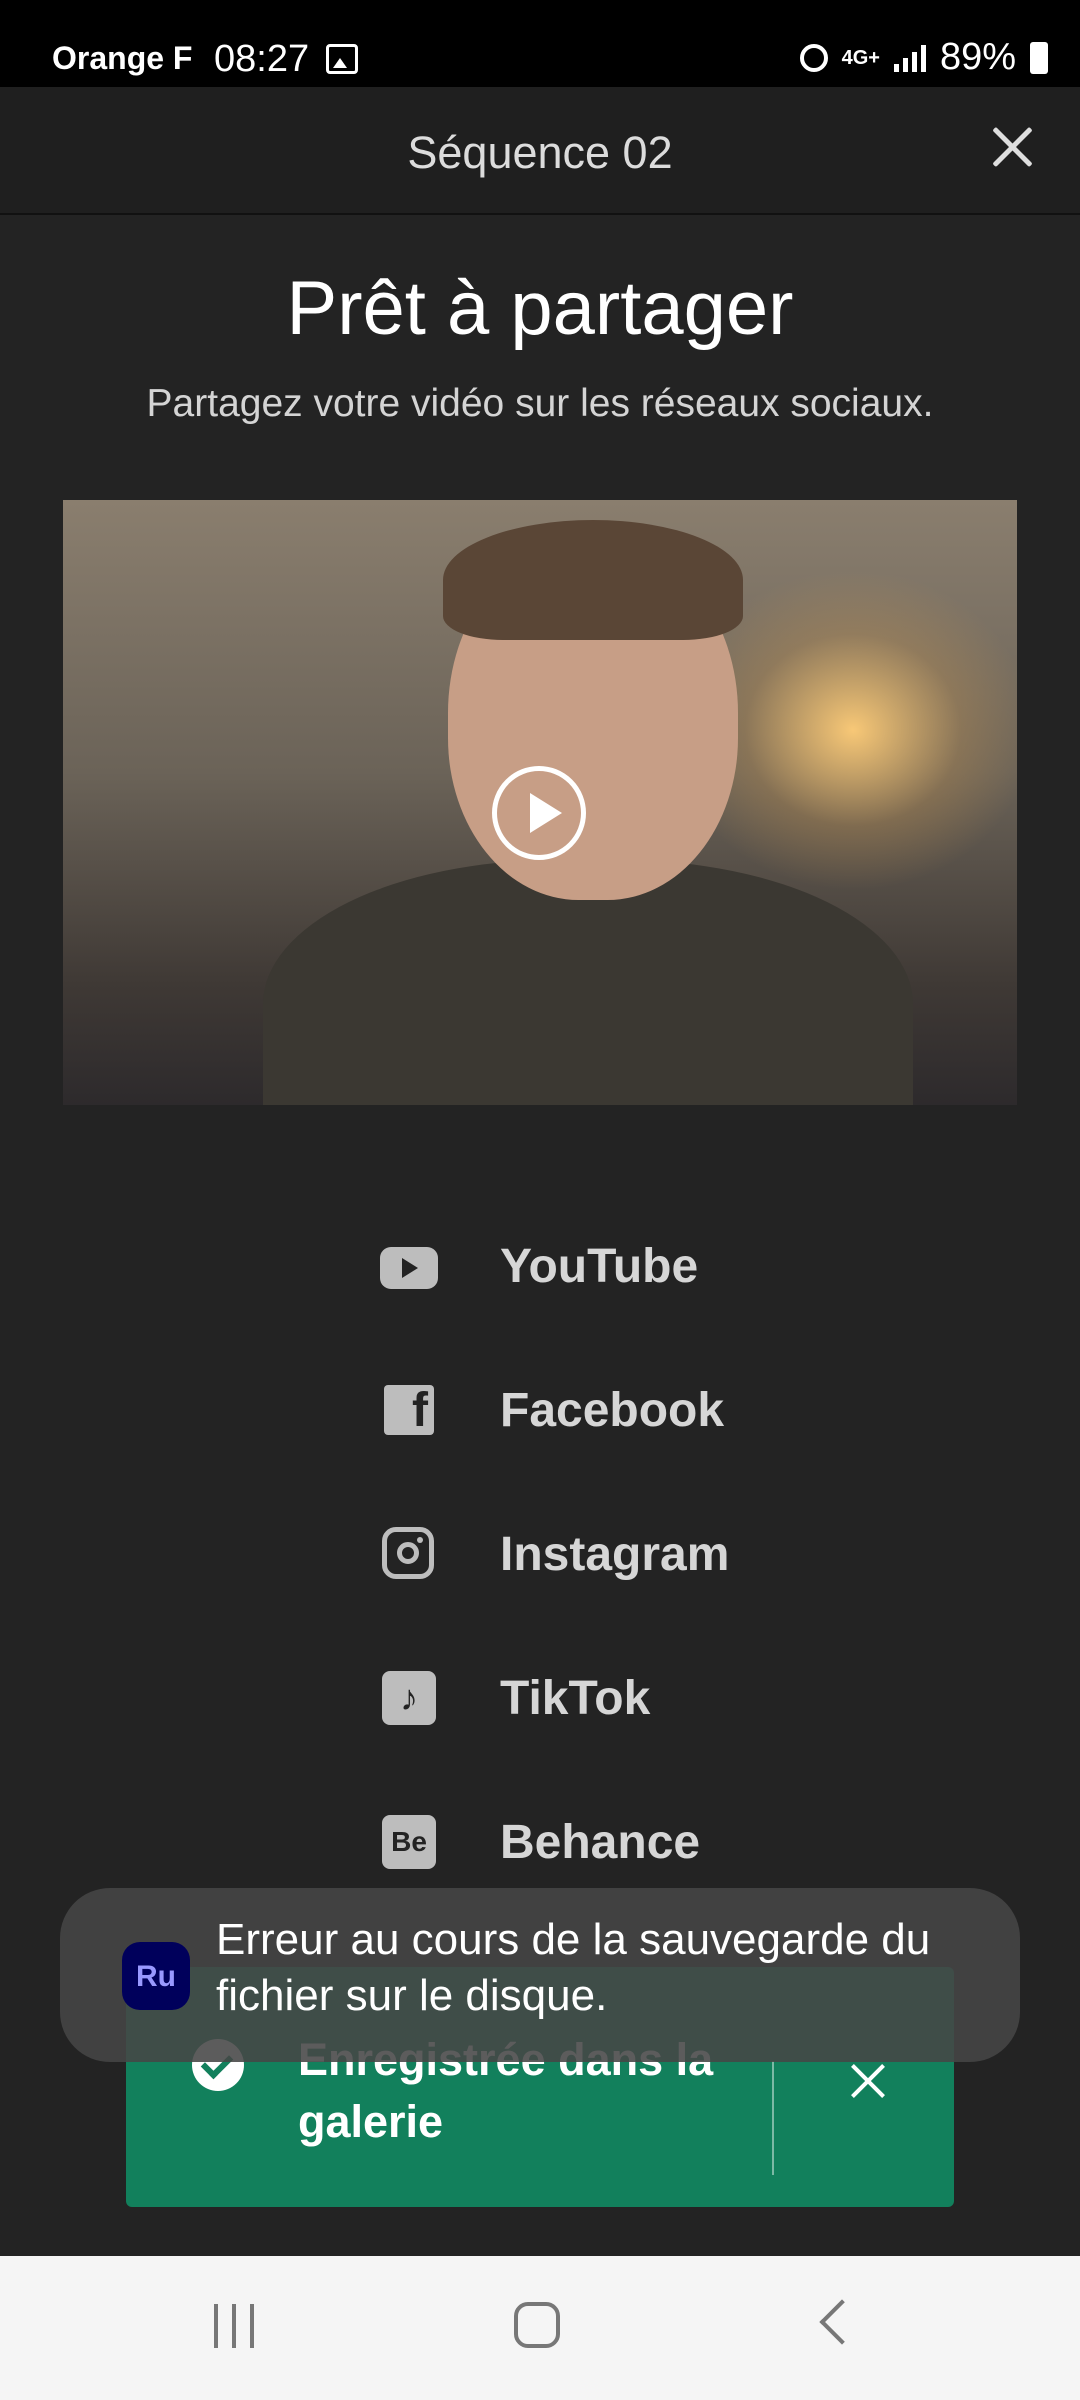  I want to click on video-frame-person-hair, so click(593, 580).